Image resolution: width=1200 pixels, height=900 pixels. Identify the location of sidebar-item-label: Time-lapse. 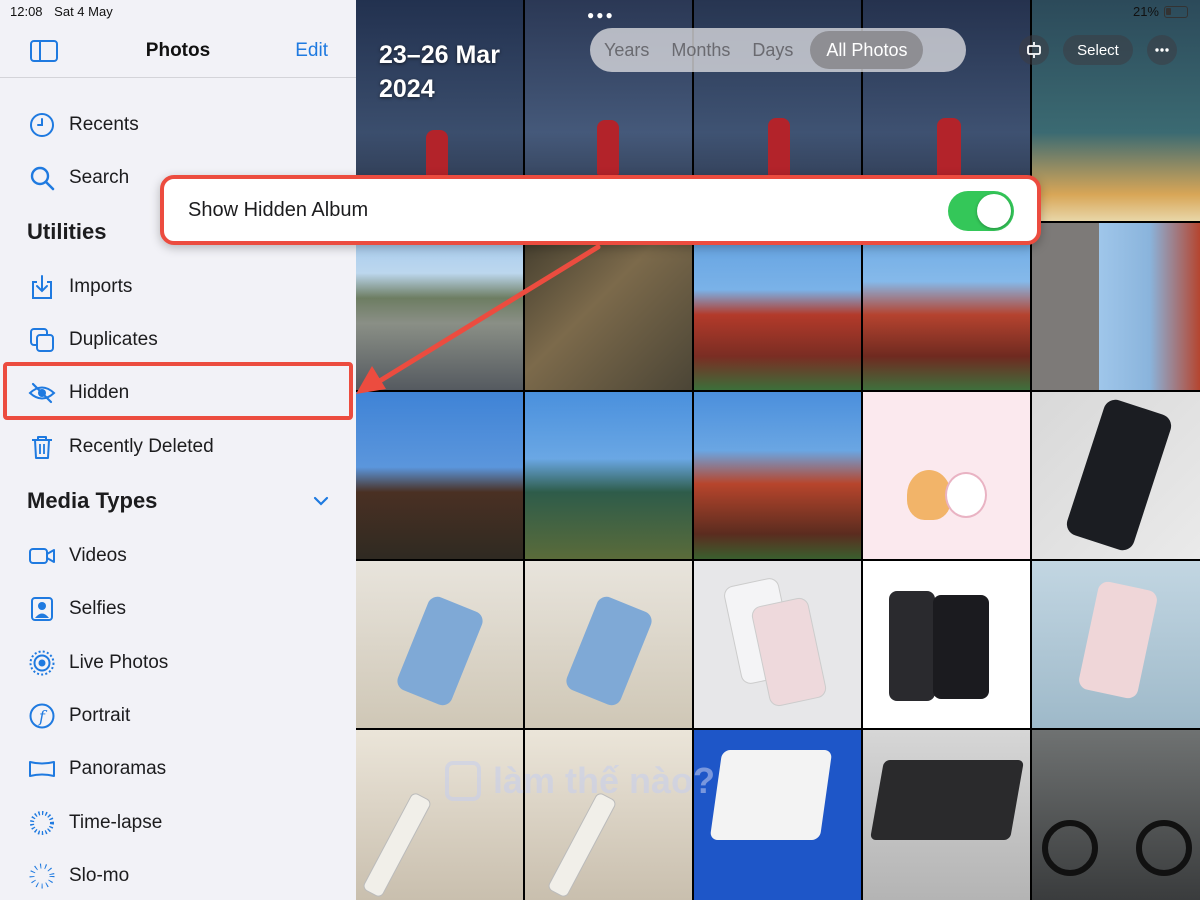
(116, 822).